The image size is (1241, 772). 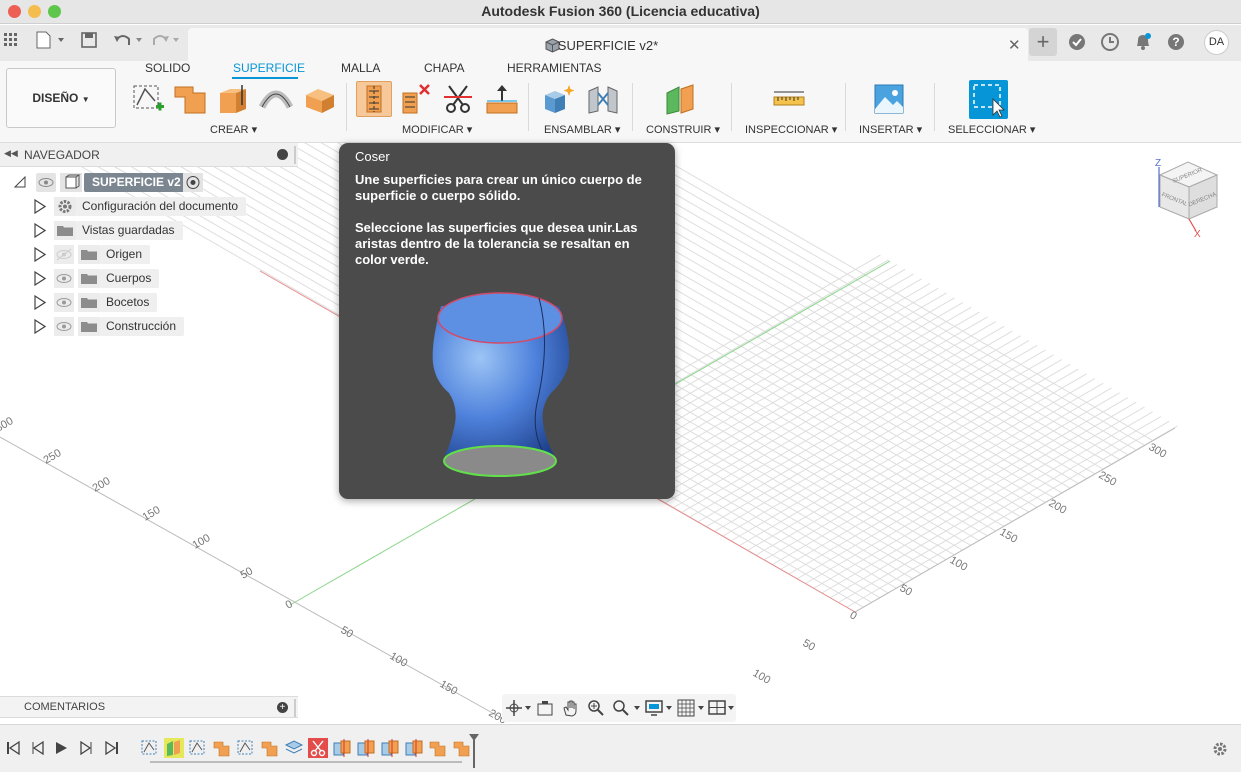 I want to click on browser-item: Bocetos, so click(x=149, y=303).